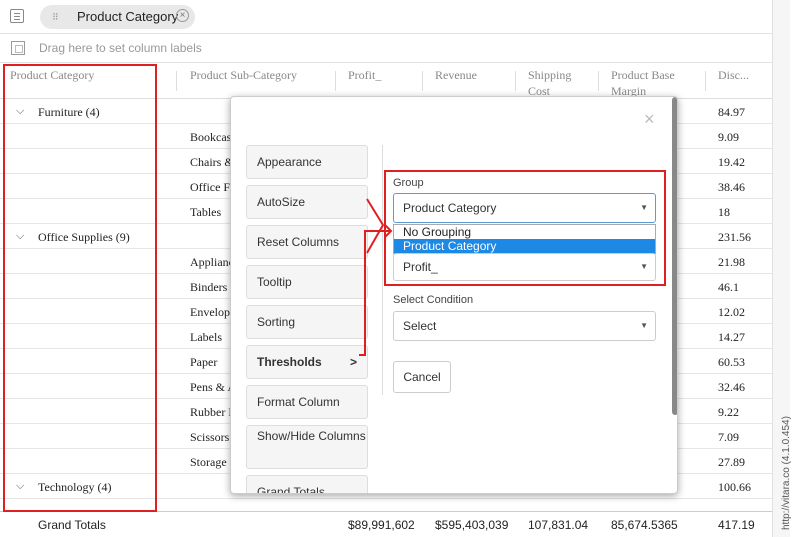 Image resolution: width=801 pixels, height=537 pixels. Describe the element at coordinates (307, 242) in the screenshot. I see `menu-reset-columns: Reset Columns` at that location.